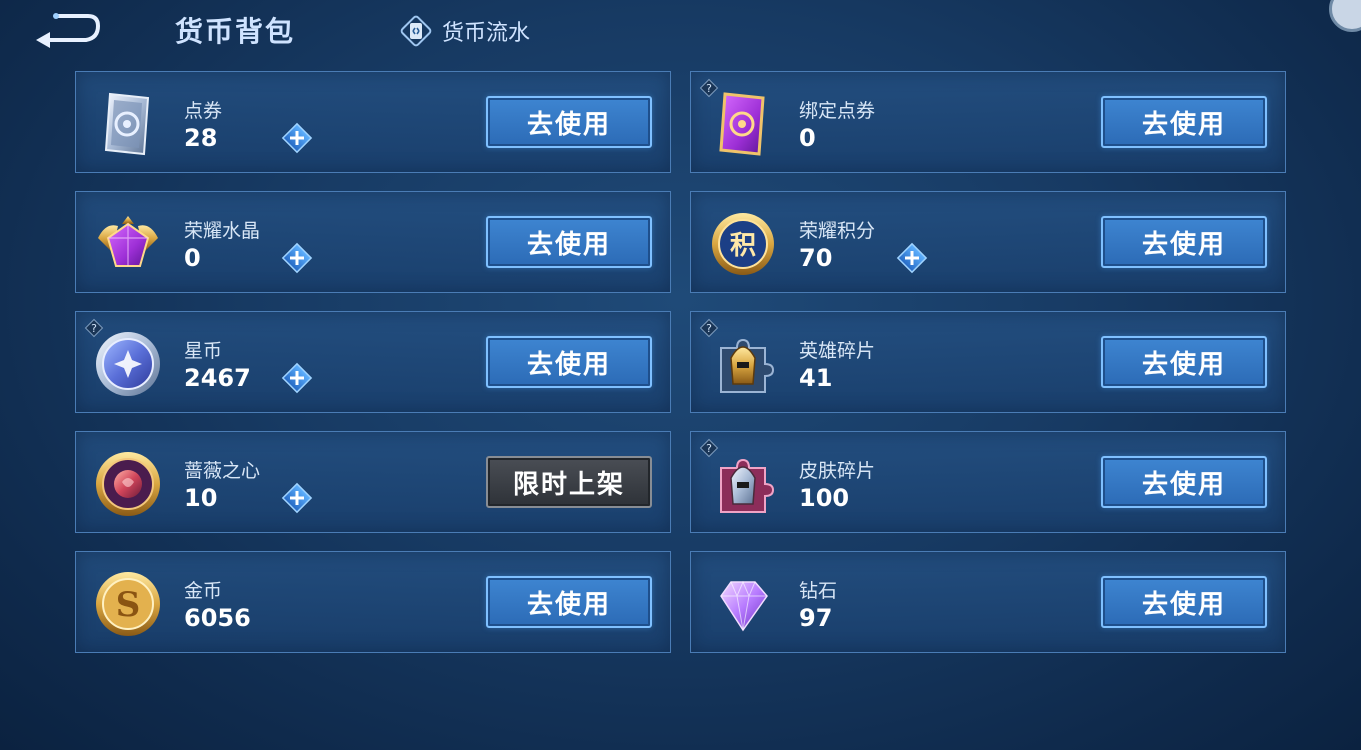 The width and height of the screenshot is (1361, 750). Describe the element at coordinates (235, 31) in the screenshot. I see `page-title: 货币背包` at that location.